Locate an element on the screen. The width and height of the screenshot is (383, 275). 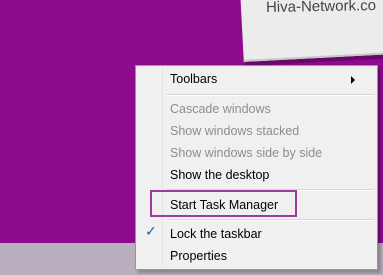
menu-item-toolbars: Toolbars is located at coordinates (271, 79).